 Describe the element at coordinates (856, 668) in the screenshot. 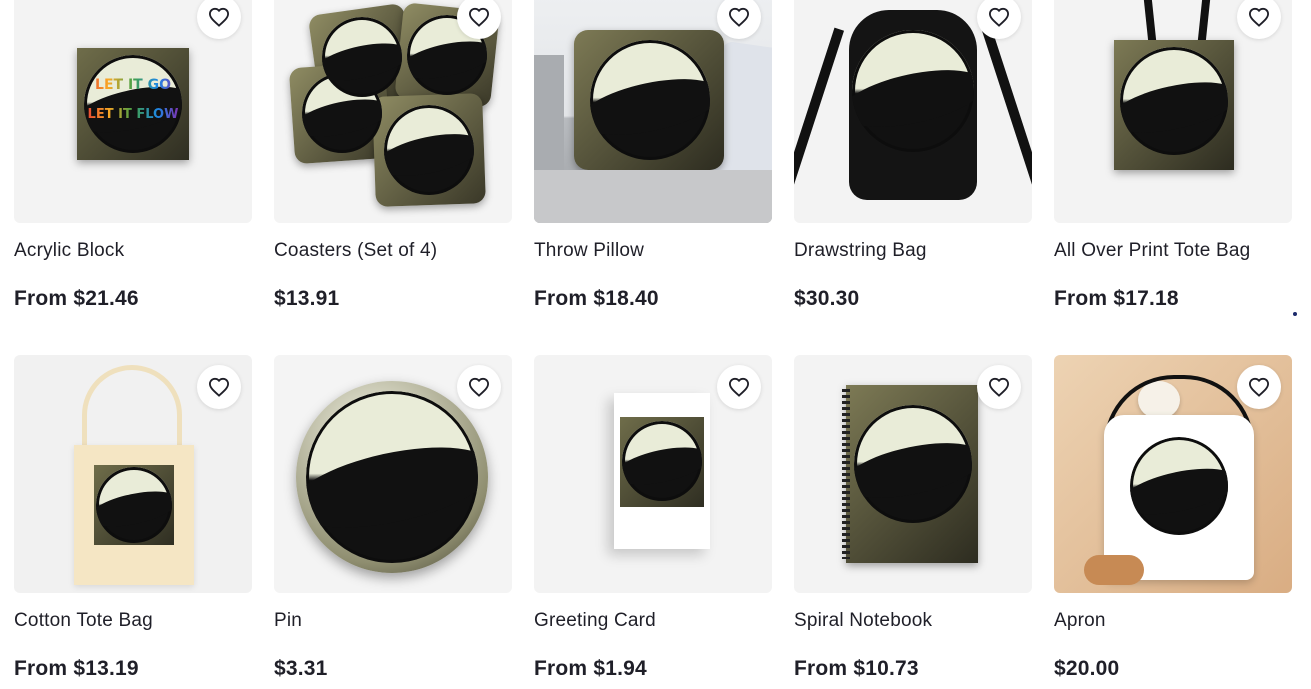

I see `product-price: From $10.73` at that location.